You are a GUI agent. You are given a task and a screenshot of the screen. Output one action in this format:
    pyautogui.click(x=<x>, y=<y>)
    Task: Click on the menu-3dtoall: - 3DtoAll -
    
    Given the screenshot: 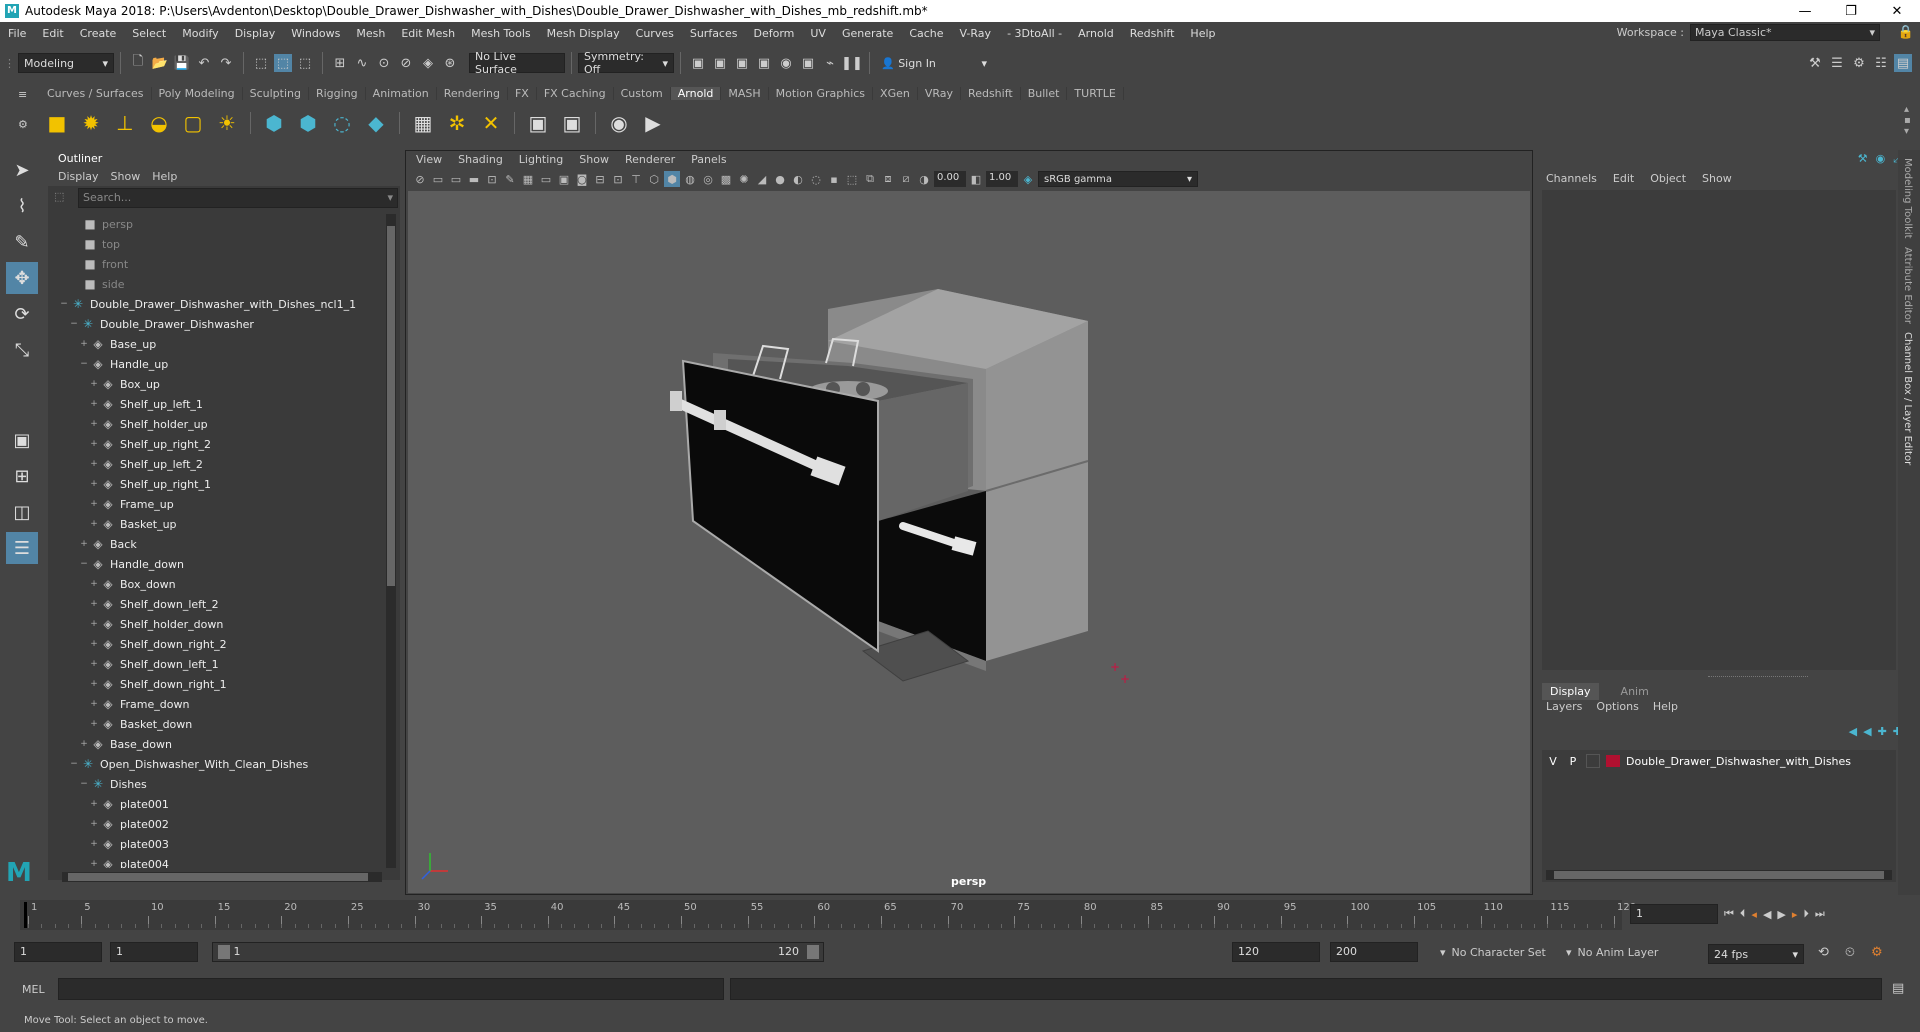 What is the action you would take?
    pyautogui.click(x=1034, y=33)
    